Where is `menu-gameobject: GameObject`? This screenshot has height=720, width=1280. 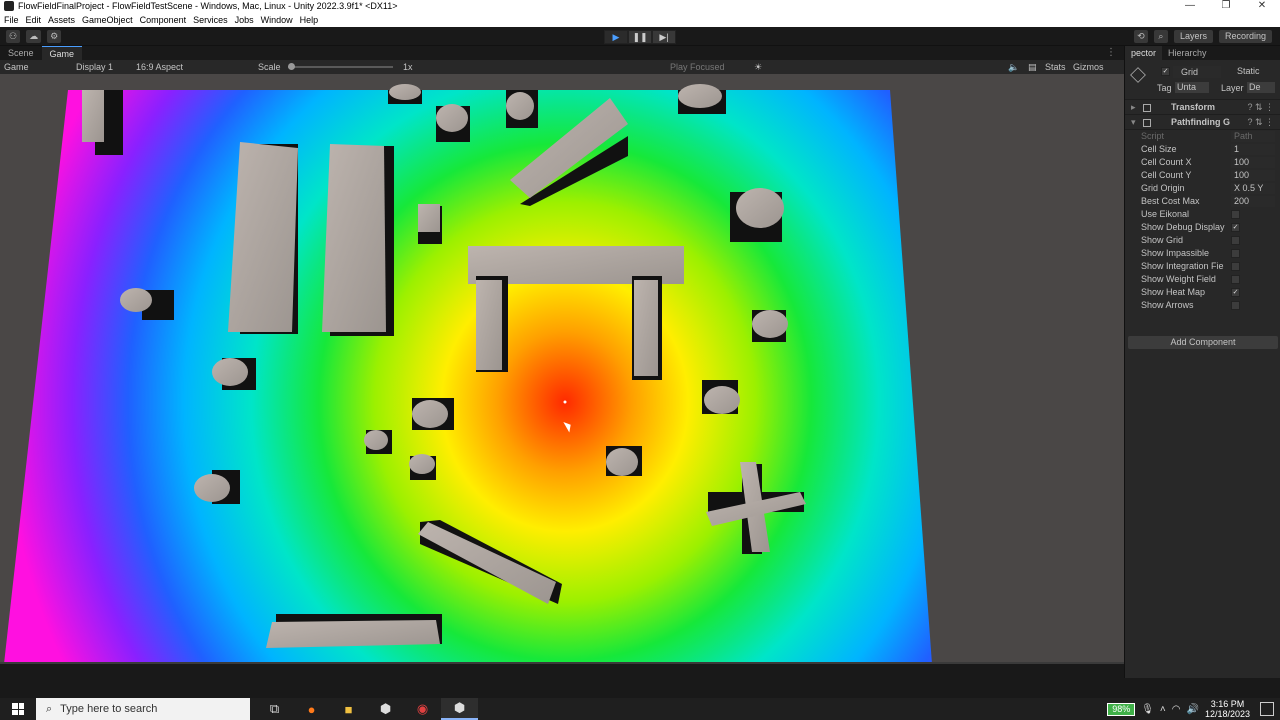
menu-gameobject: GameObject is located at coordinates (107, 20).